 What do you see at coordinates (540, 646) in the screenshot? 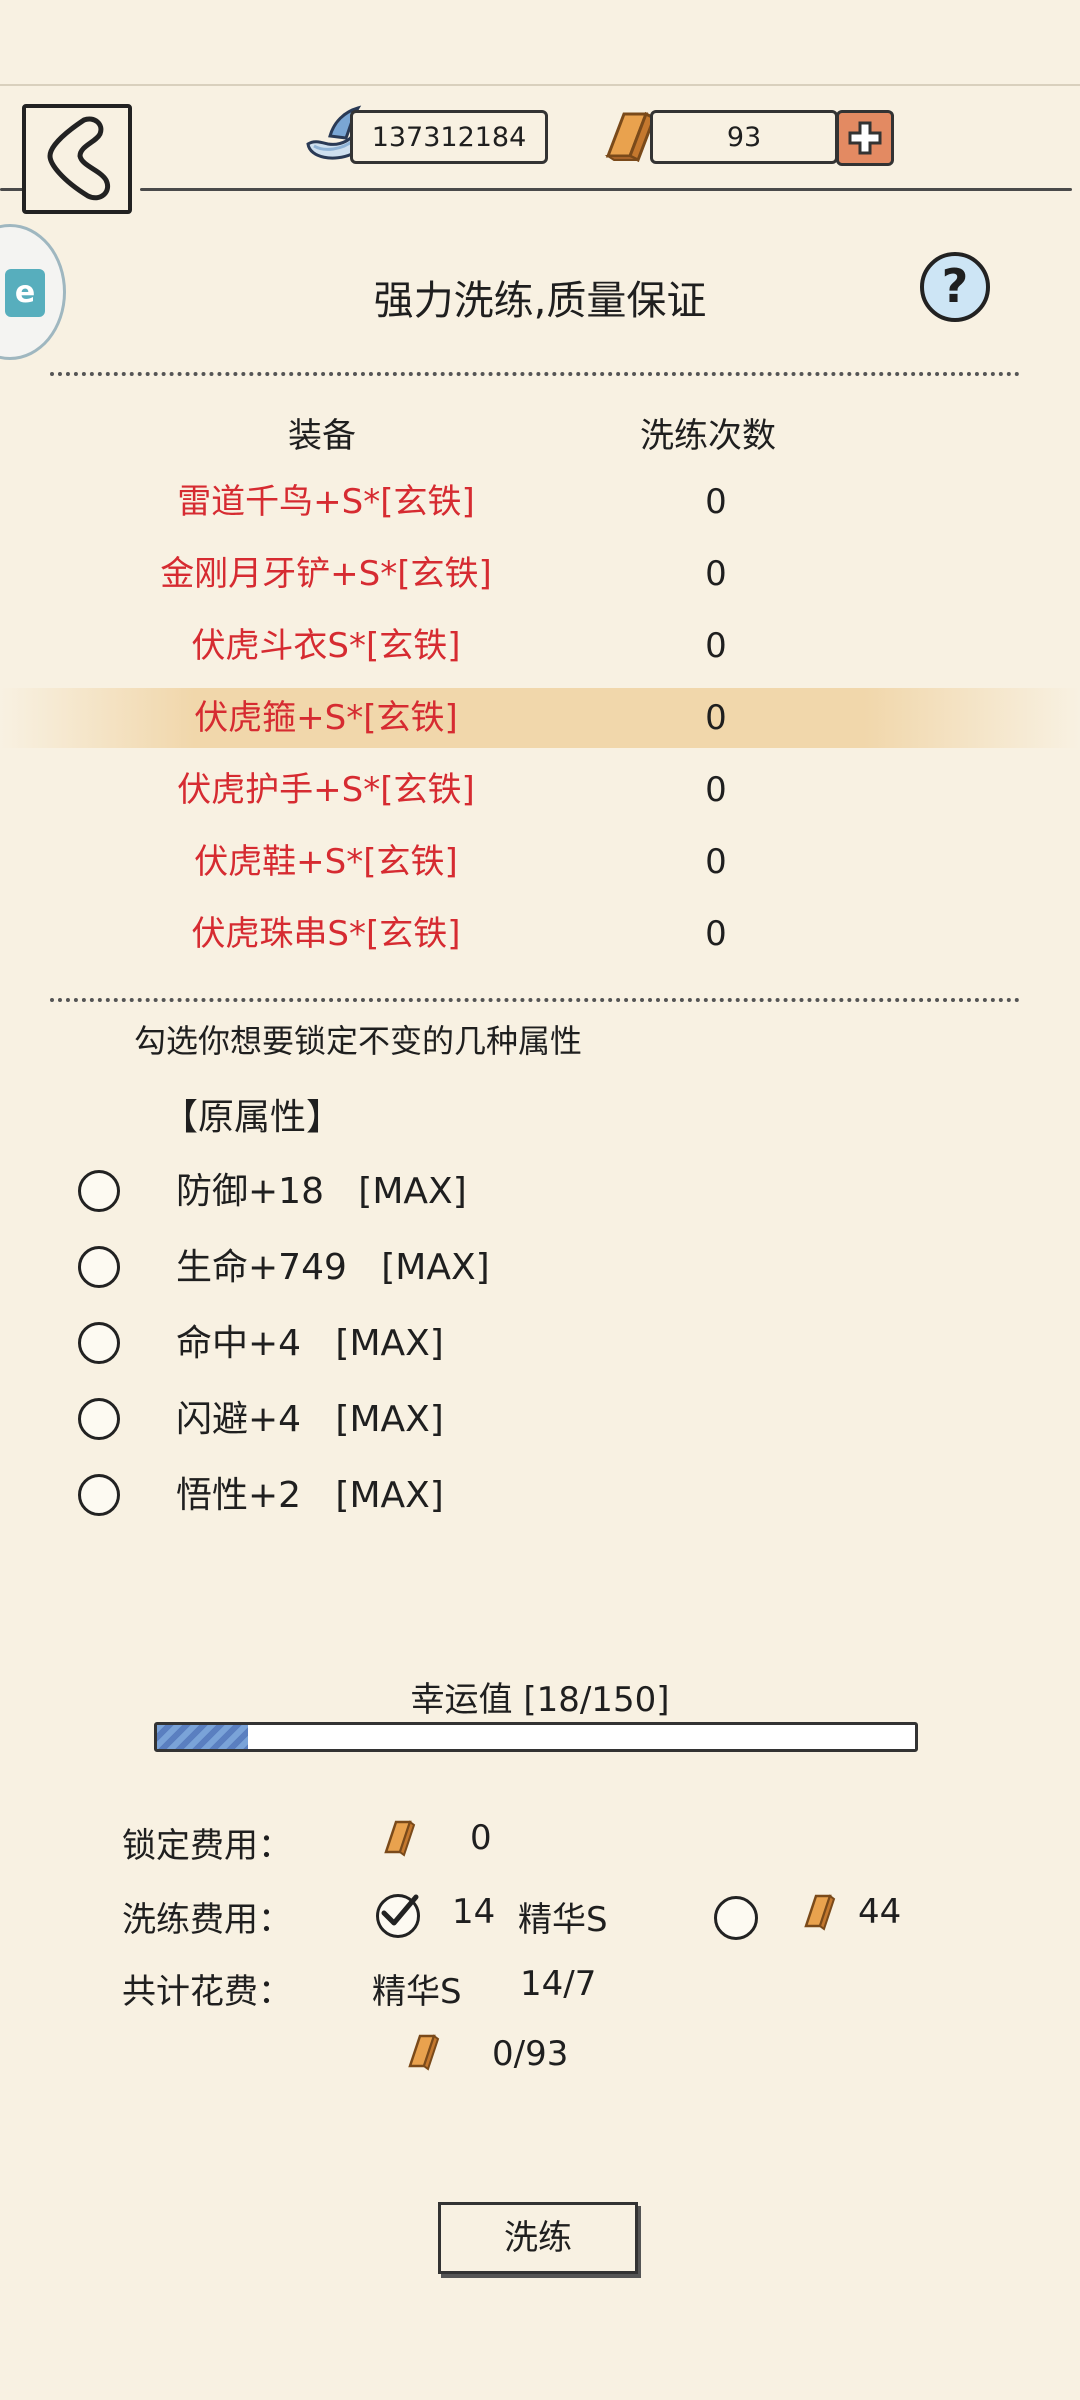
I see `equipment-row: 伏虎斗衣S*[玄铁] 0` at bounding box center [540, 646].